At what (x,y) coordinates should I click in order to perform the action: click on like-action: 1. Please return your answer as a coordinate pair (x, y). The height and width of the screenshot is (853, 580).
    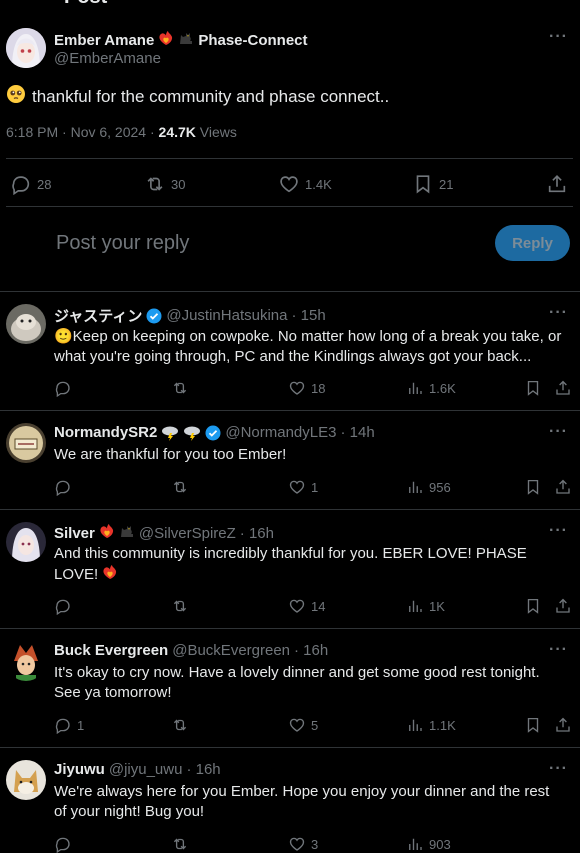
    Looking at the image, I should click on (303, 487).